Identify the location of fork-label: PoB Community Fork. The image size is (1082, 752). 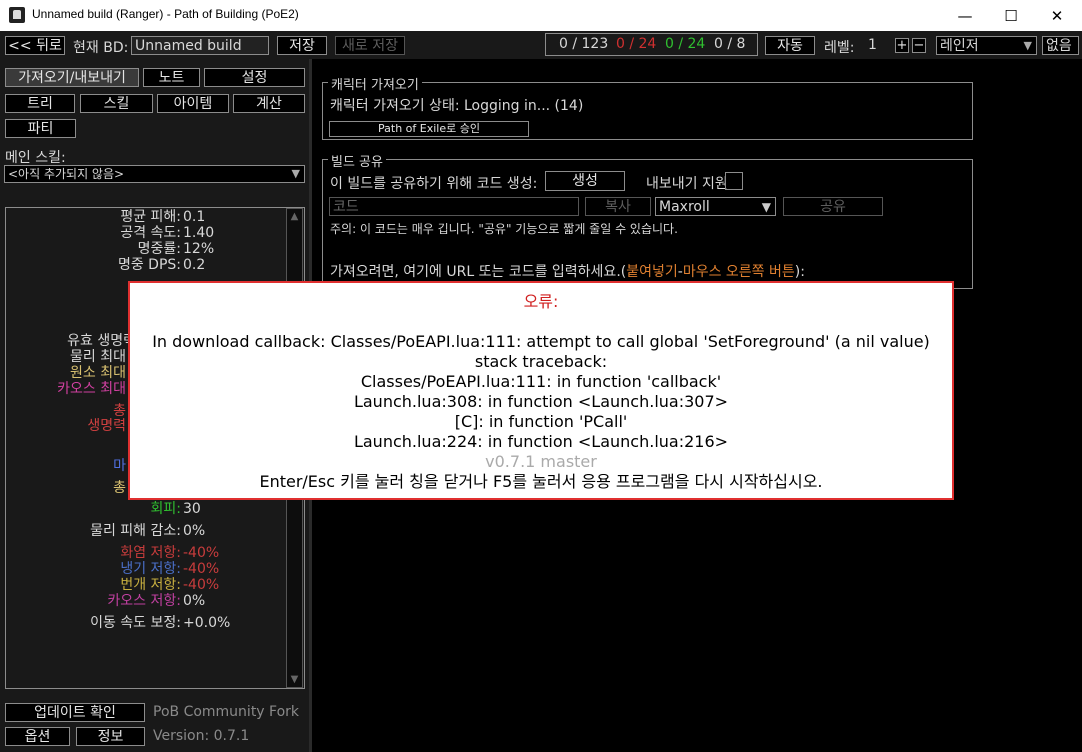
(226, 712).